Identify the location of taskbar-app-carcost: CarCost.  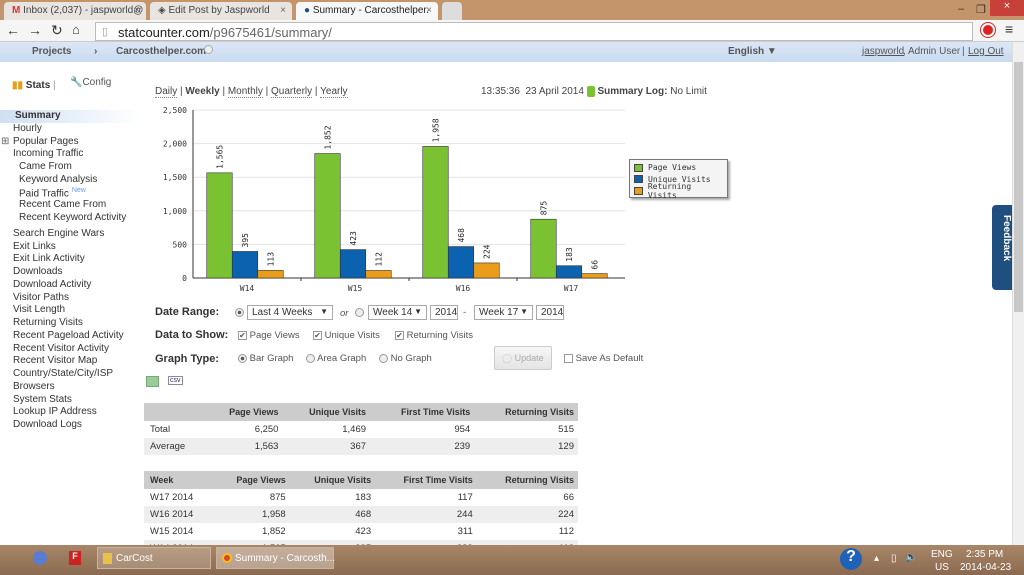
(154, 558).